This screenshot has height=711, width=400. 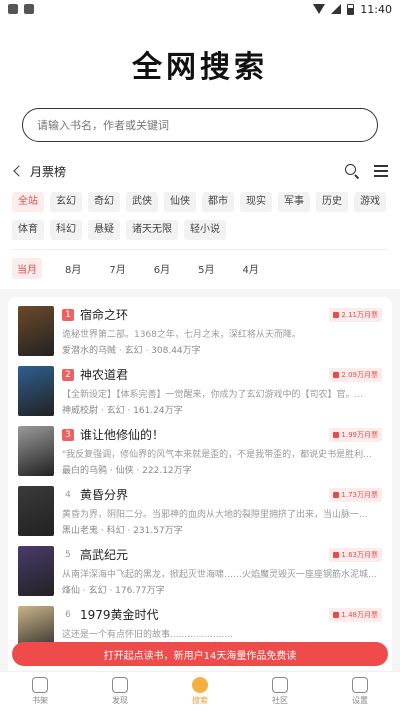 I want to click on tab-label: 设置, so click(x=360, y=700).